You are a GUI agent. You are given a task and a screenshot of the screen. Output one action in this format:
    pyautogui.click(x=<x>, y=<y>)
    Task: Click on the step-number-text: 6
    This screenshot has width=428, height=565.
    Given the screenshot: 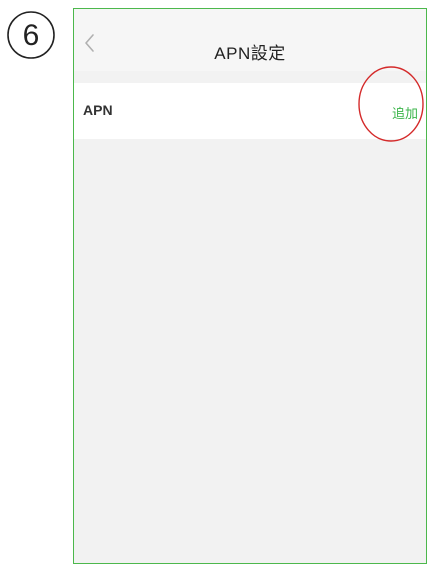 What is the action you would take?
    pyautogui.click(x=31, y=35)
    